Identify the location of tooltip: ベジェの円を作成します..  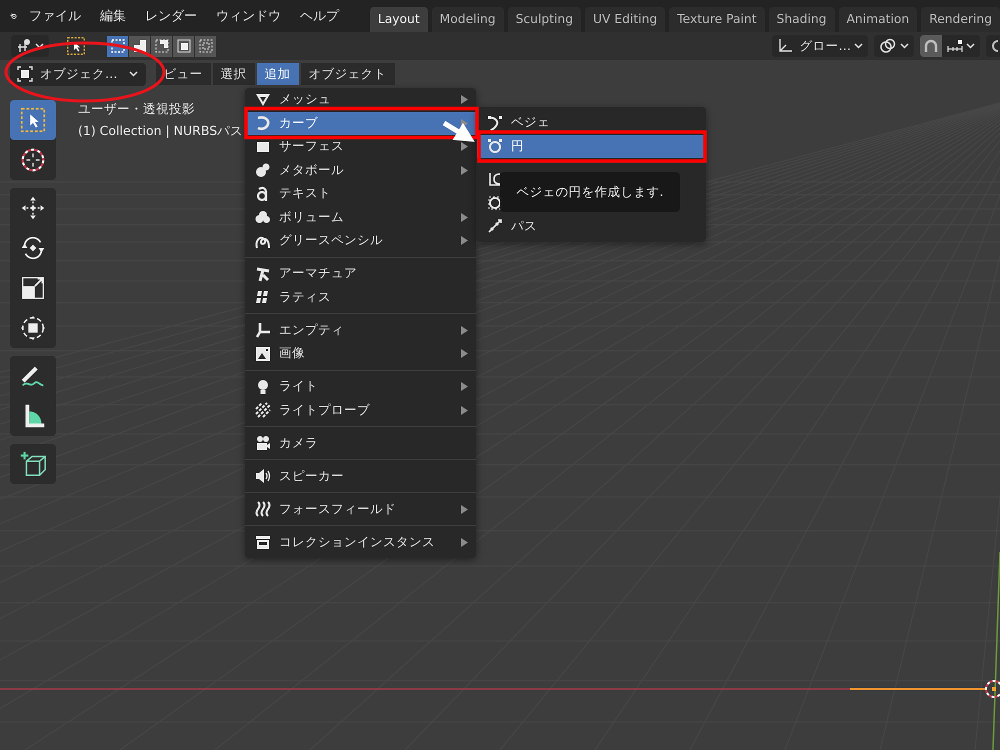
(590, 192).